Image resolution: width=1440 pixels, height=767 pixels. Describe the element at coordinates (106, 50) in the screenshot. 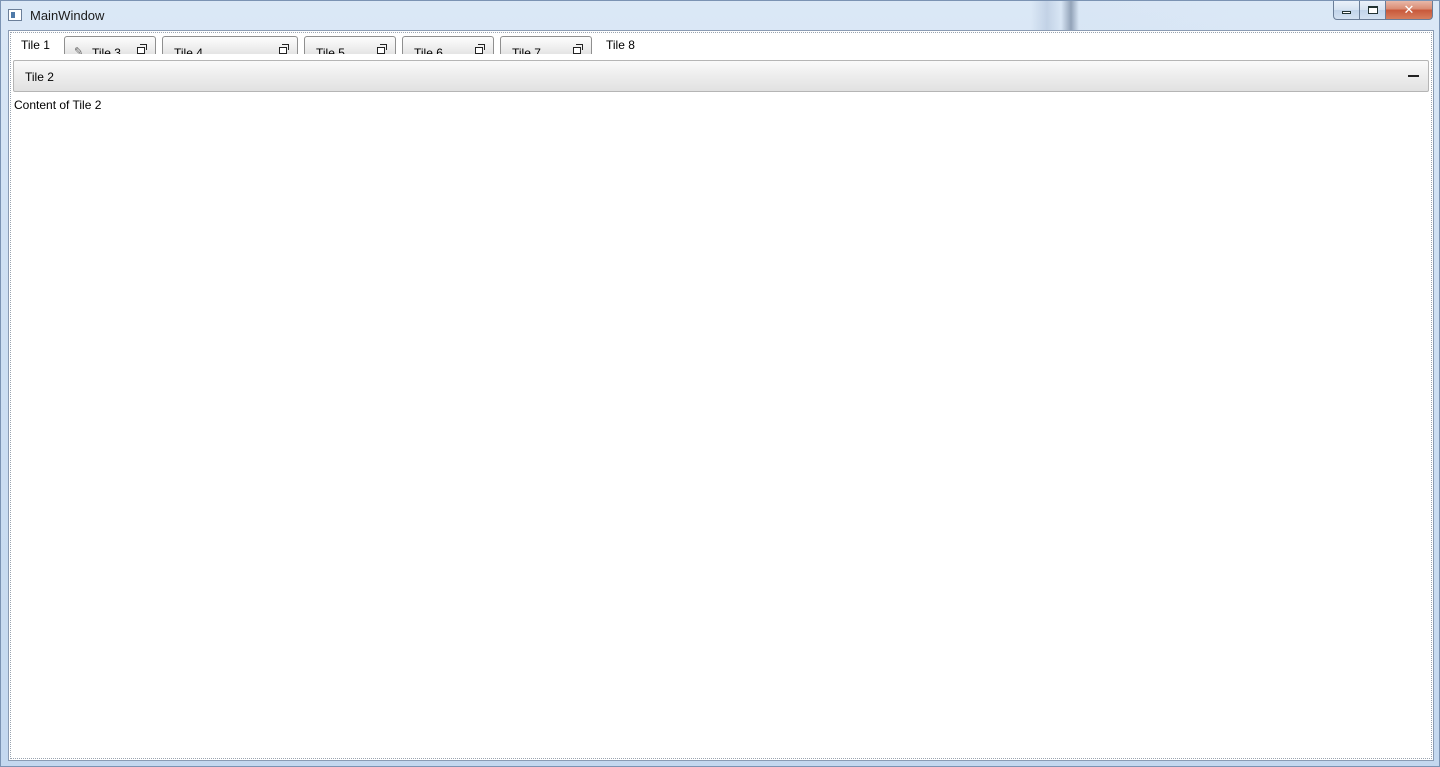

I see `tile-label: Tile 3` at that location.